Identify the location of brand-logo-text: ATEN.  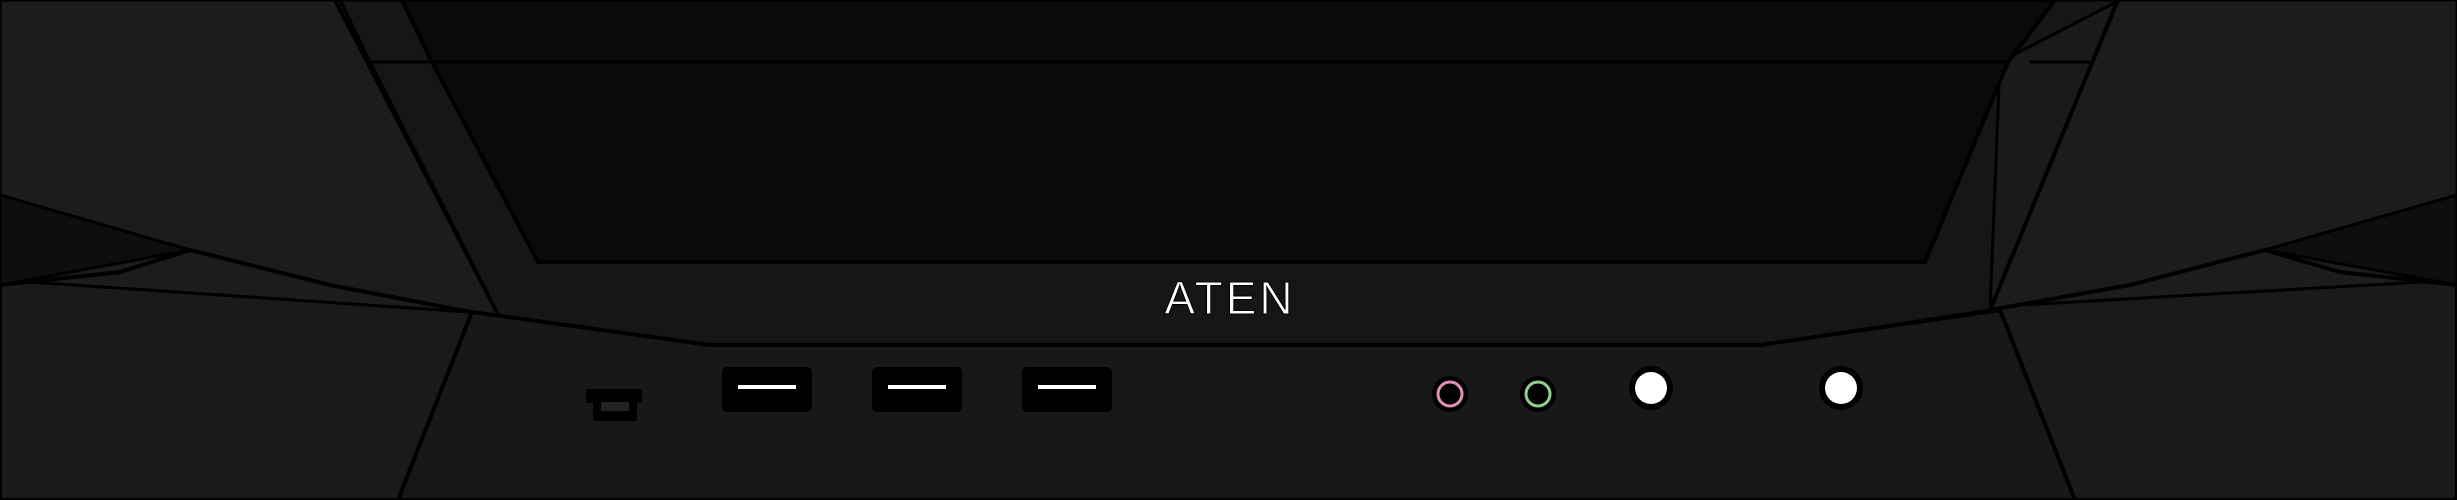
(1230, 298).